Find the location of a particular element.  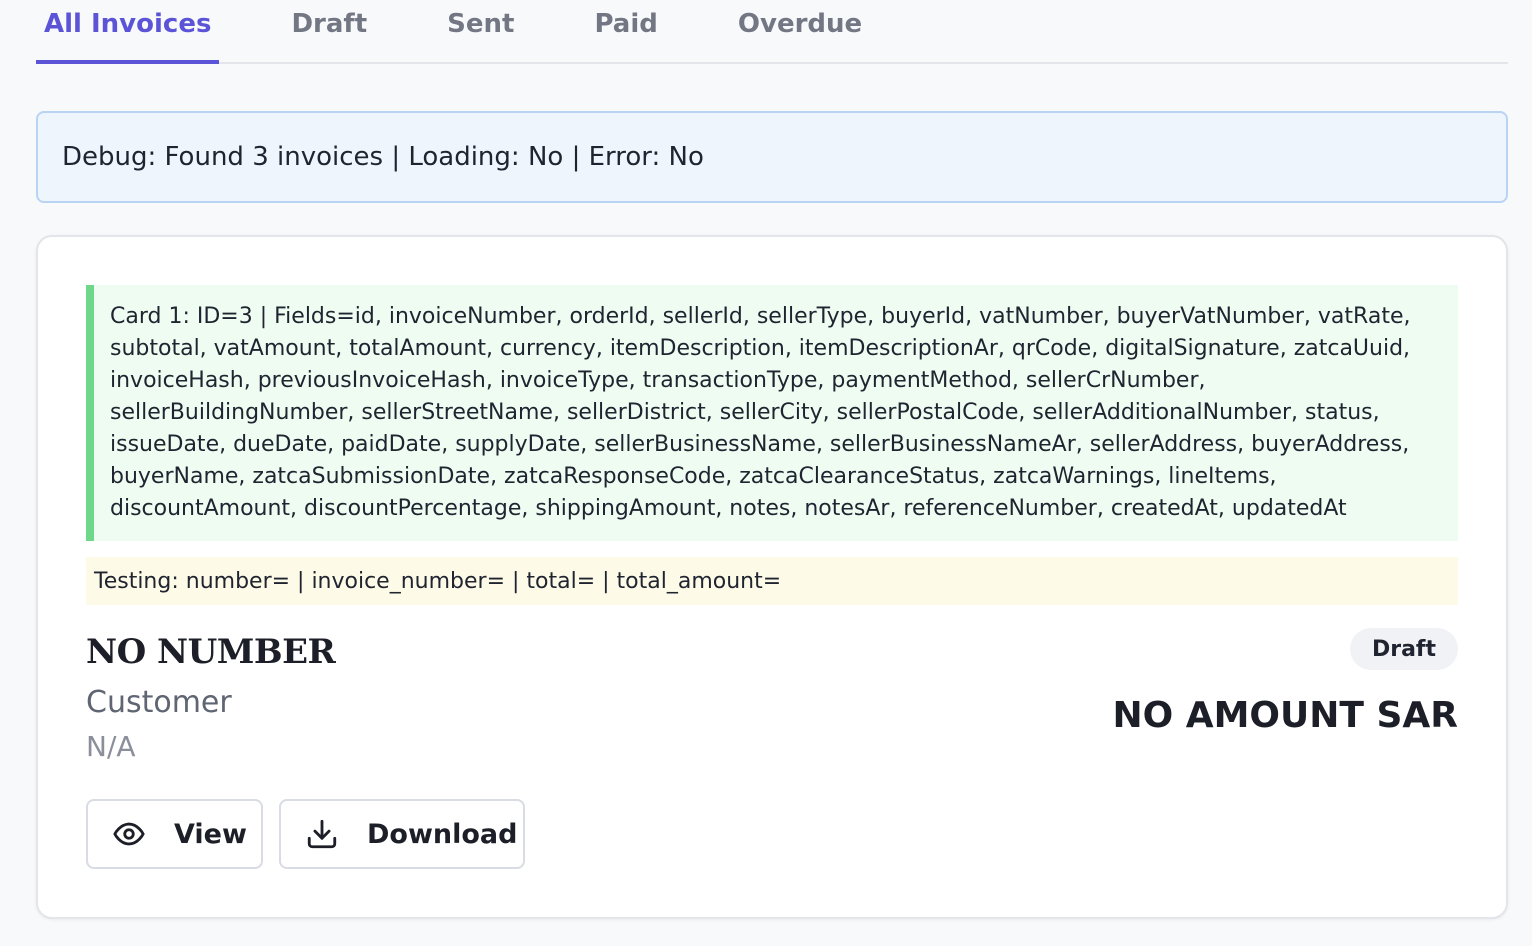

download-icon is located at coordinates (322, 834).